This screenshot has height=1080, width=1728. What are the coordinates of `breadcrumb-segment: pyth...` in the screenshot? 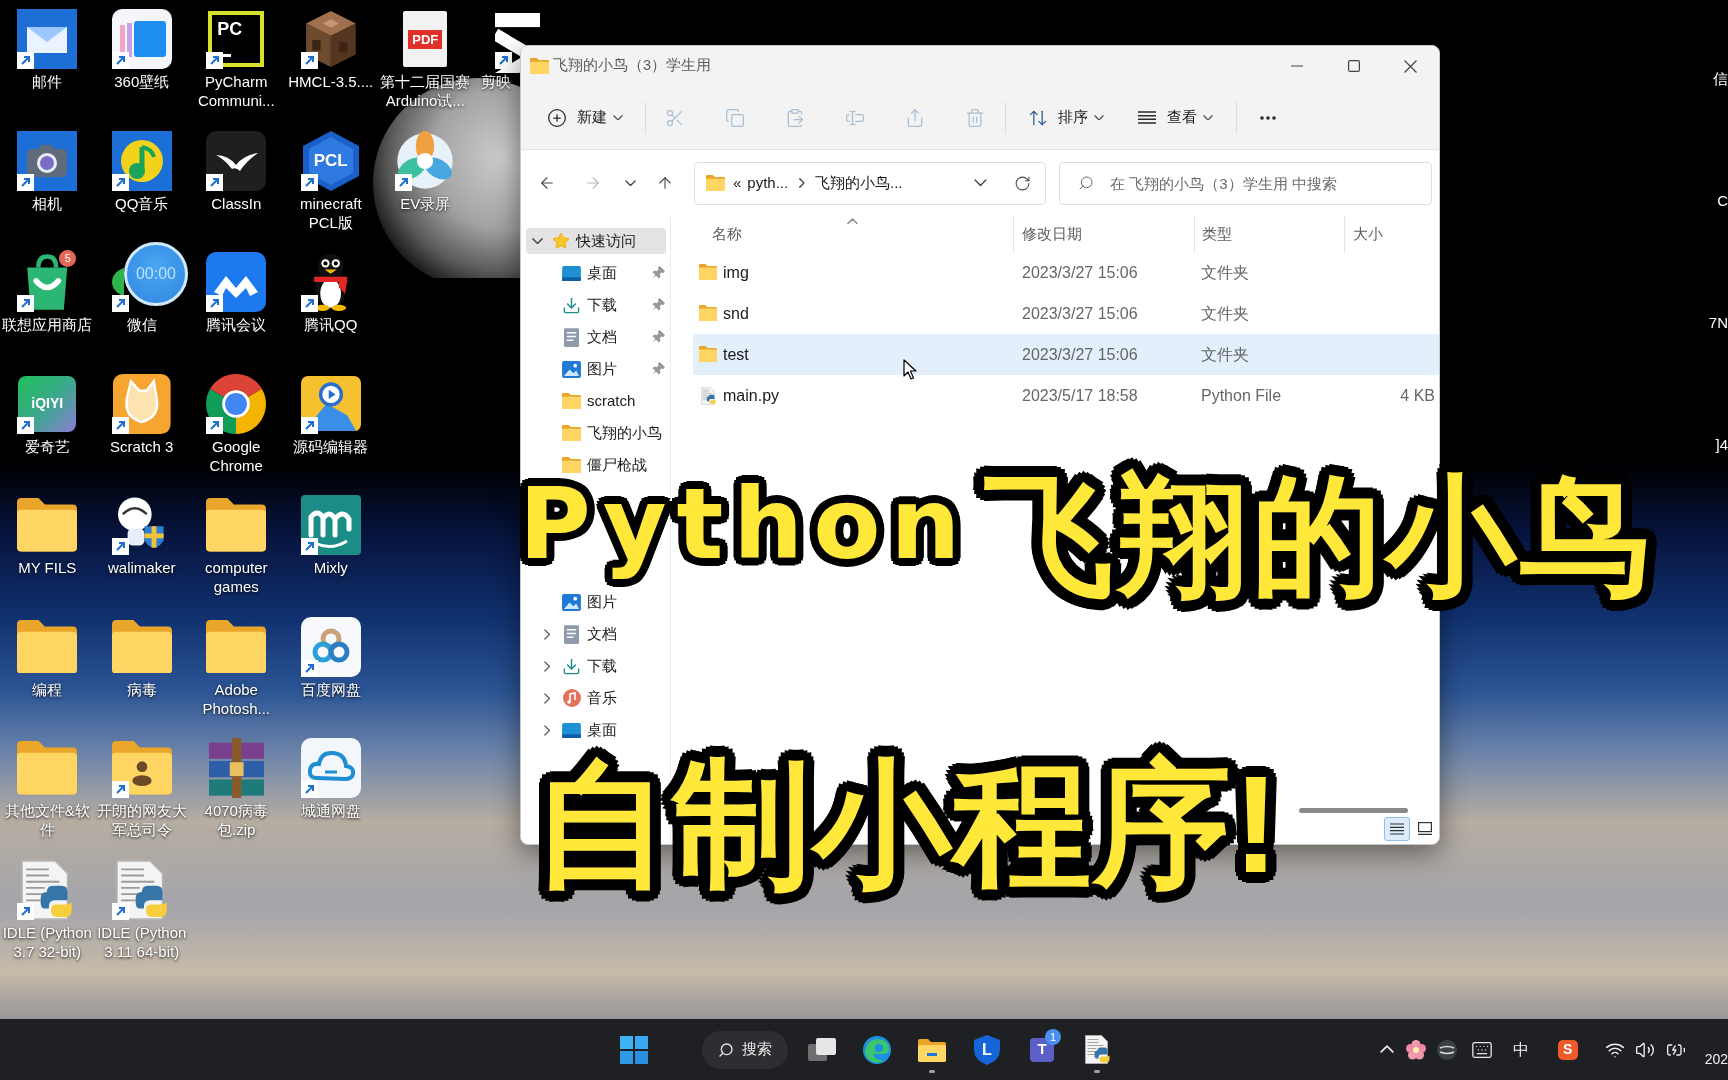 It's located at (768, 183).